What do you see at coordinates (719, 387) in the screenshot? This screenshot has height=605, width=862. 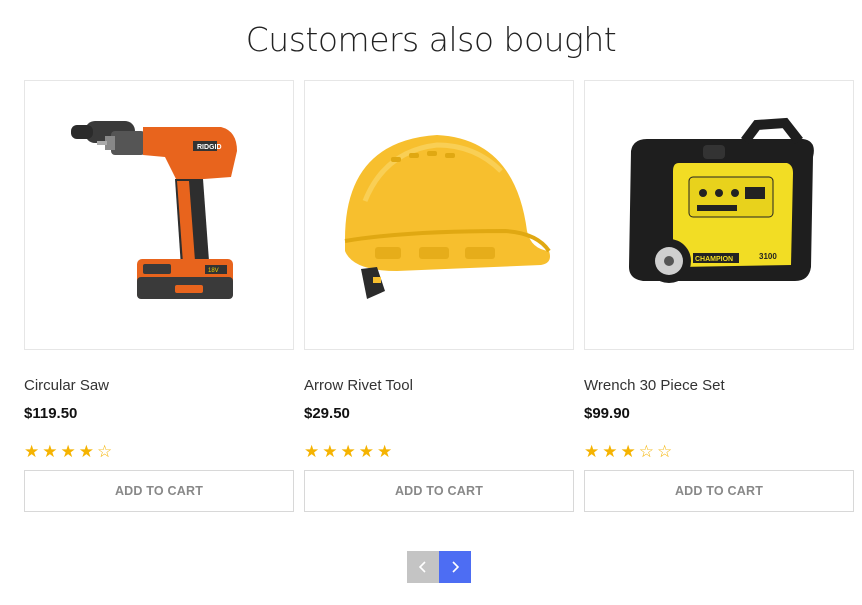 I see `product-name: Wrench 30 Piece Set` at bounding box center [719, 387].